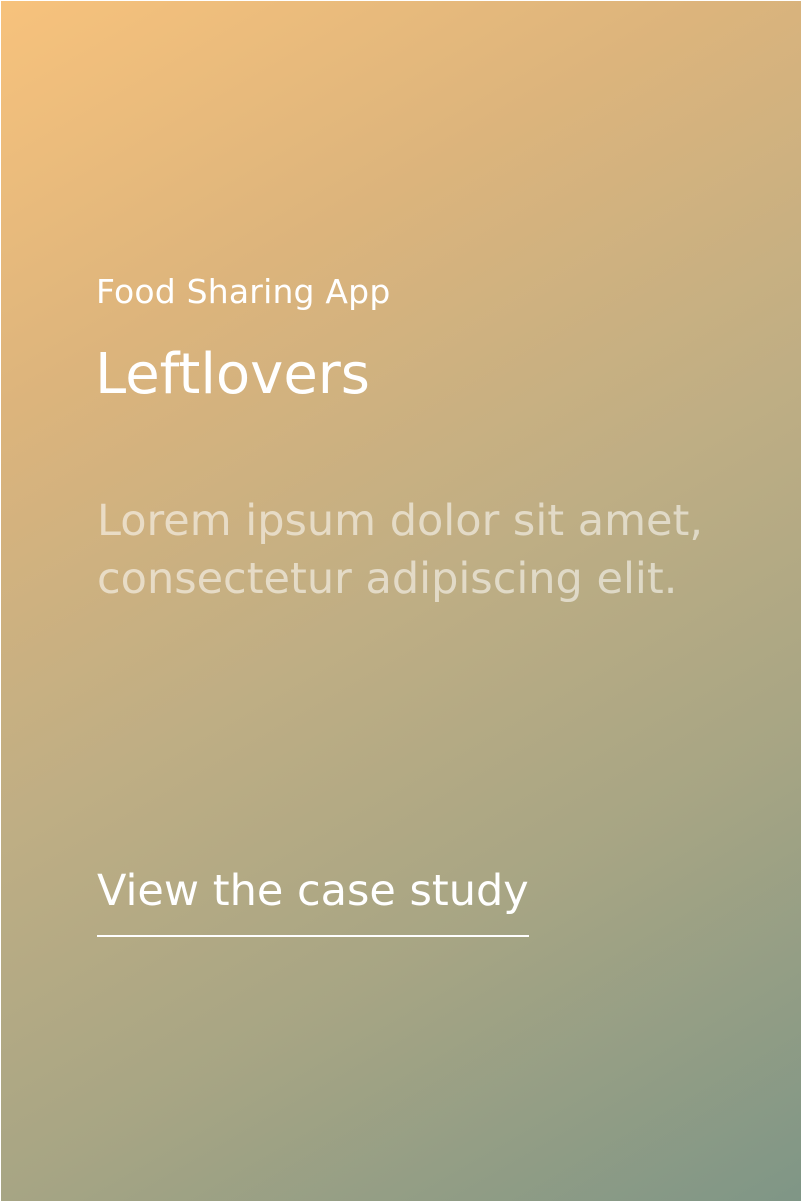  I want to click on project-category: Food Sharing App, so click(243, 291).